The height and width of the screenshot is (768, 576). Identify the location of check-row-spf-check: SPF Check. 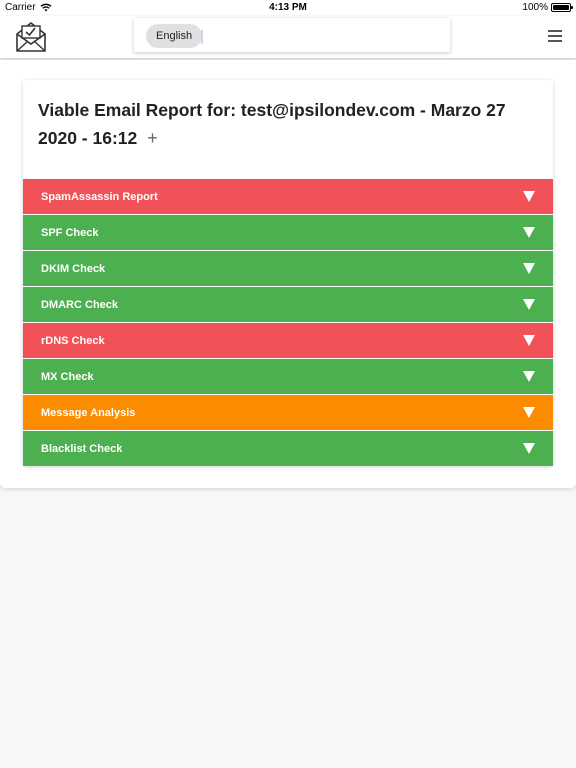
(288, 232).